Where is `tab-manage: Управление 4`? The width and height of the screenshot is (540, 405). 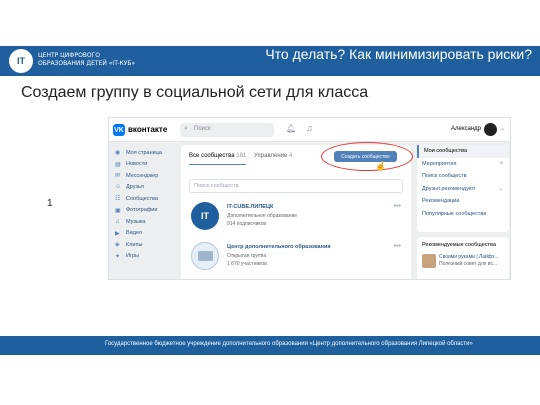 tab-manage: Управление 4 is located at coordinates (273, 156).